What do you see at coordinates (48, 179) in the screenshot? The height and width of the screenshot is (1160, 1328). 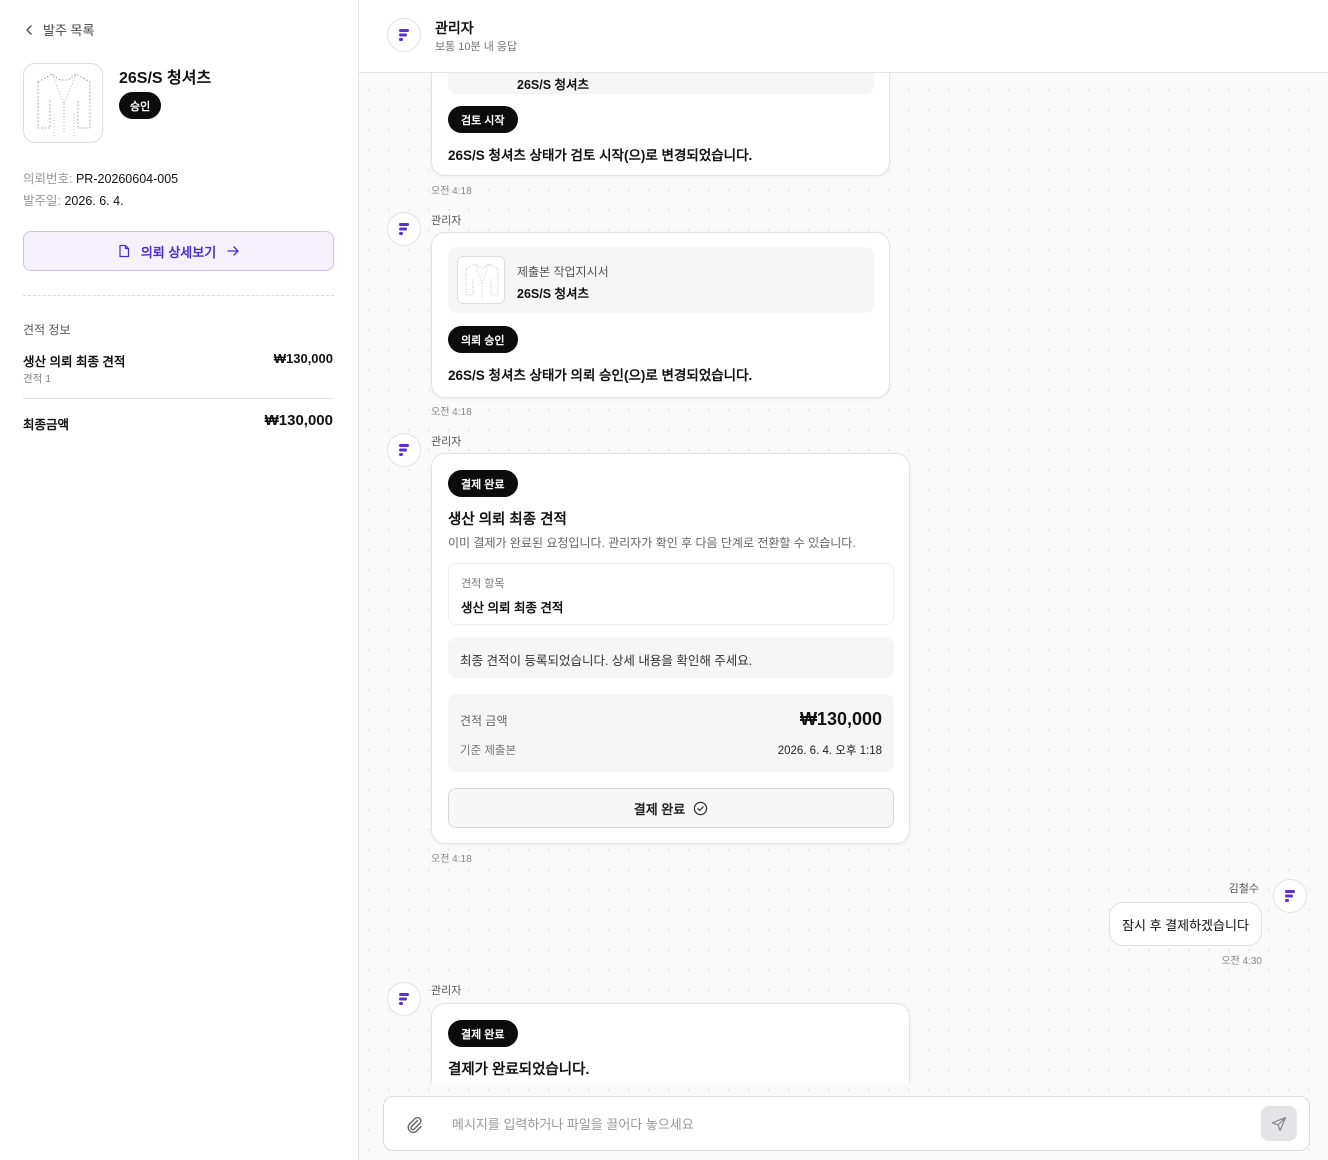 I see `request-number-label: 의뢰번호:` at bounding box center [48, 179].